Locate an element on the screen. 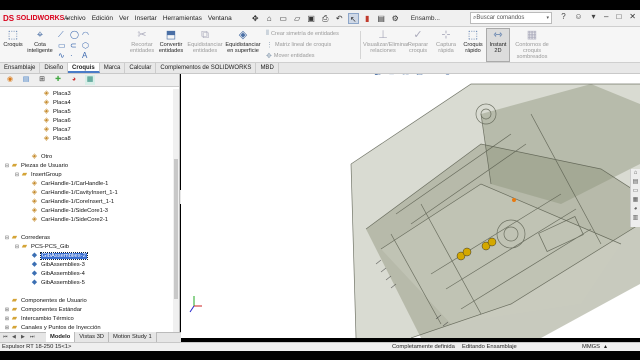  tree-node: ◈ CarHandle-1/CarHandle-1 is located at coordinates (66, 183).